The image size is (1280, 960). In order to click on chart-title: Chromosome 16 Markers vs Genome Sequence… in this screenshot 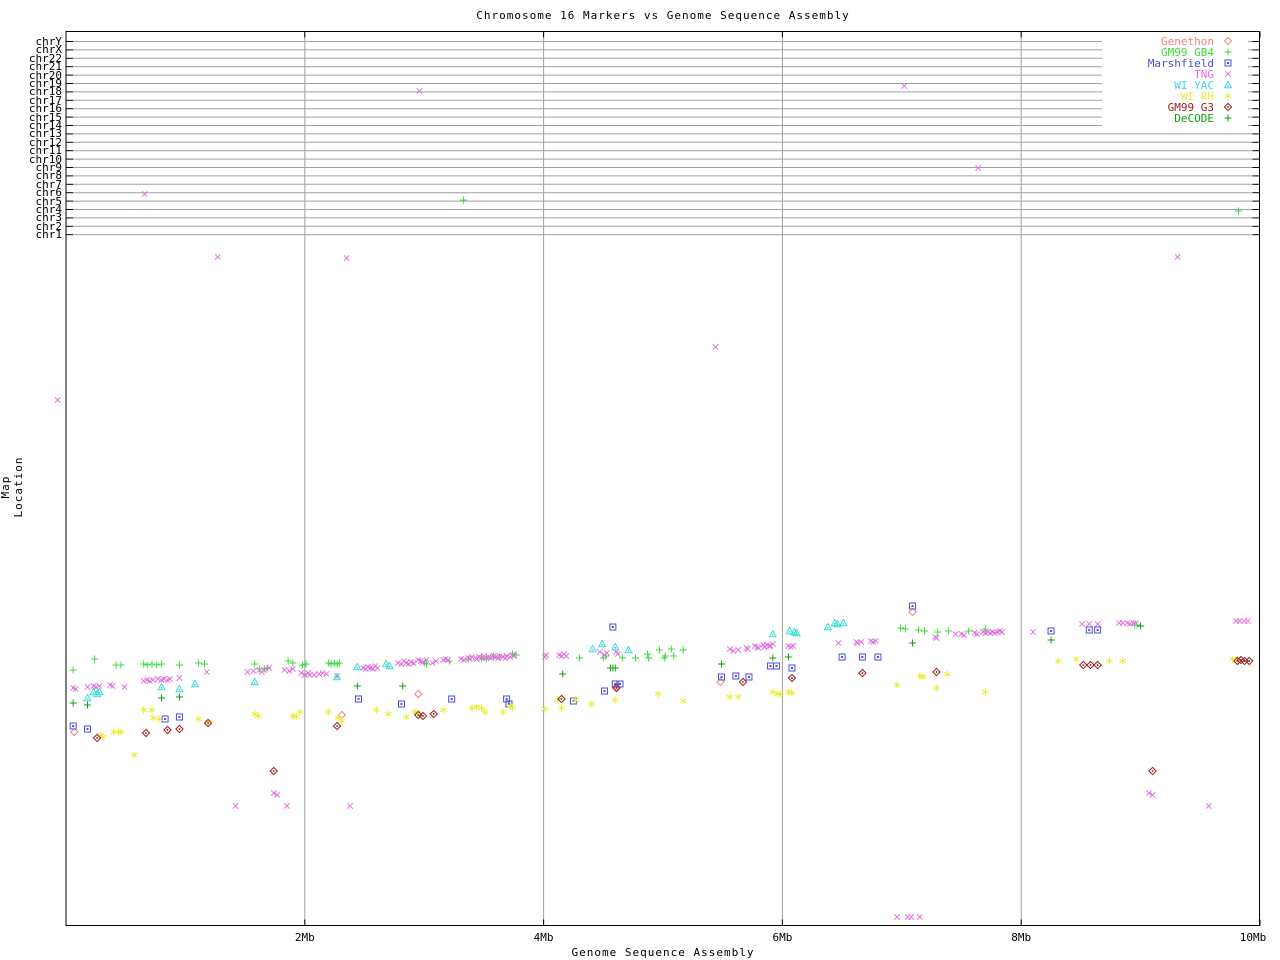, I will do `click(663, 15)`.